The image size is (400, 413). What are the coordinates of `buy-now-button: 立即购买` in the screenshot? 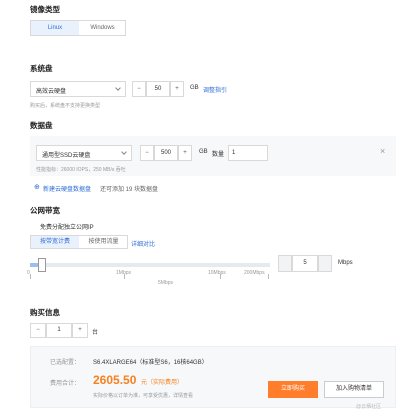 It's located at (293, 389).